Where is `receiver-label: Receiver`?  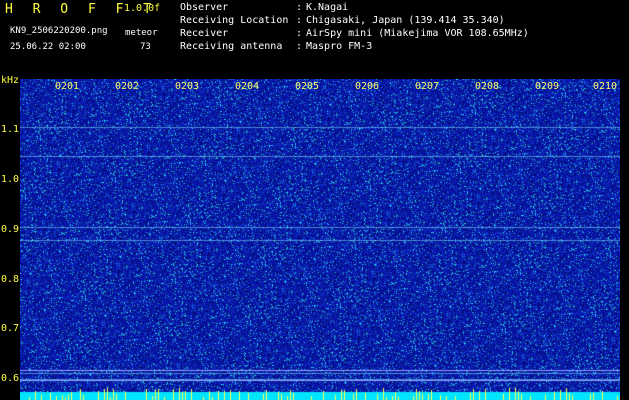
receiver-label: Receiver is located at coordinates (204, 33).